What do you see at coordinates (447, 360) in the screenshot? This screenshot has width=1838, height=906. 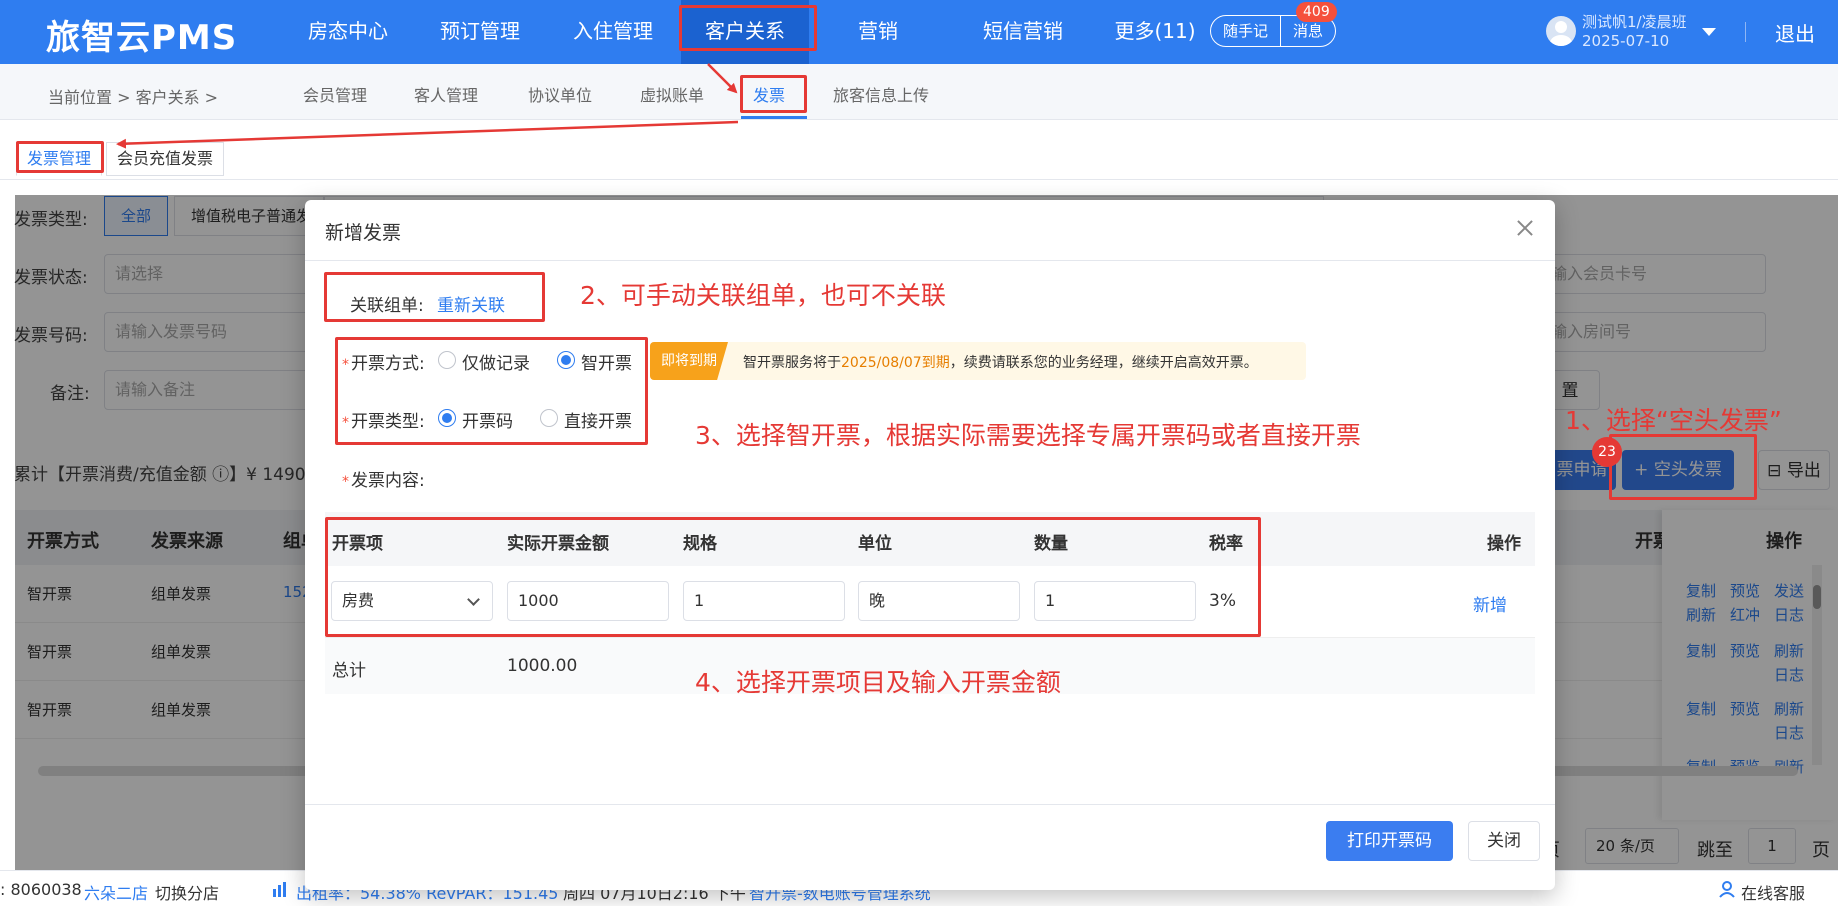 I see `radio-record-only` at bounding box center [447, 360].